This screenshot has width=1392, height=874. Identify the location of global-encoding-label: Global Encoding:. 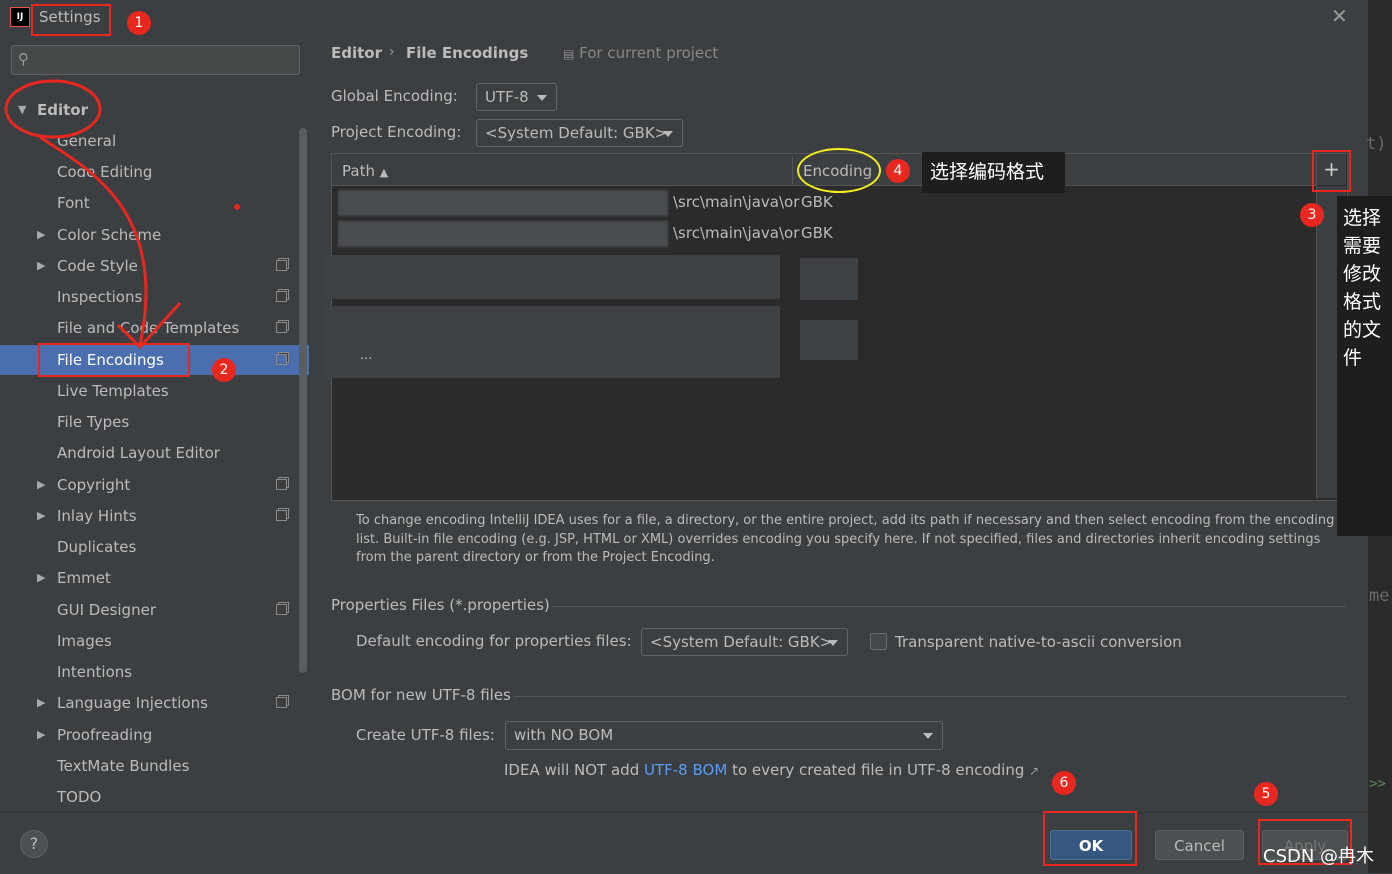
(394, 96).